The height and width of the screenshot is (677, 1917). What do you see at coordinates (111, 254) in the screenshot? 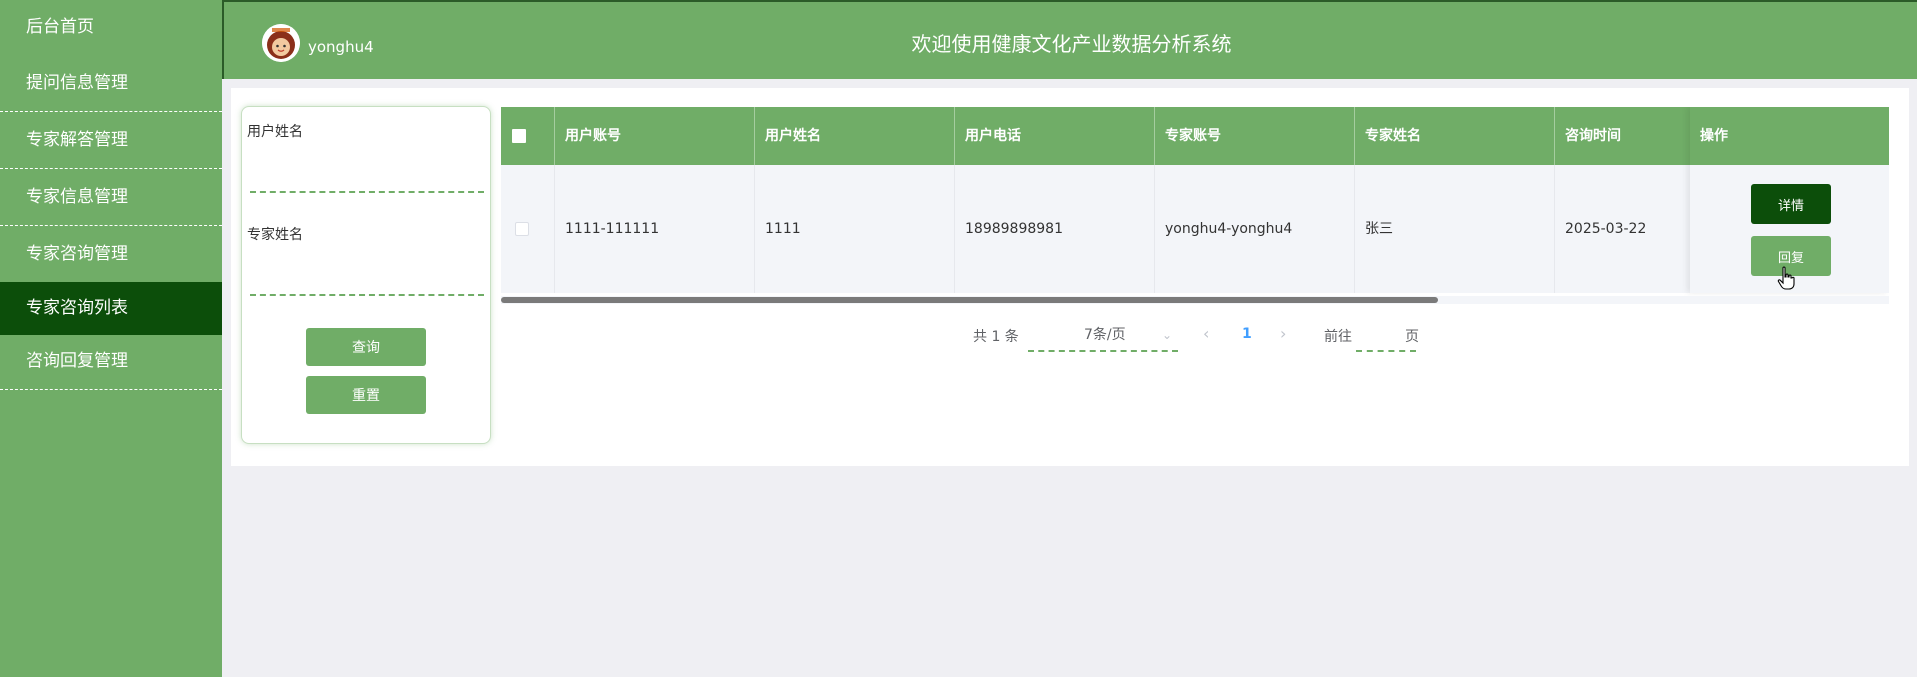
I see `sidebar-item-expert-consult-management: 专家咨询管理` at bounding box center [111, 254].